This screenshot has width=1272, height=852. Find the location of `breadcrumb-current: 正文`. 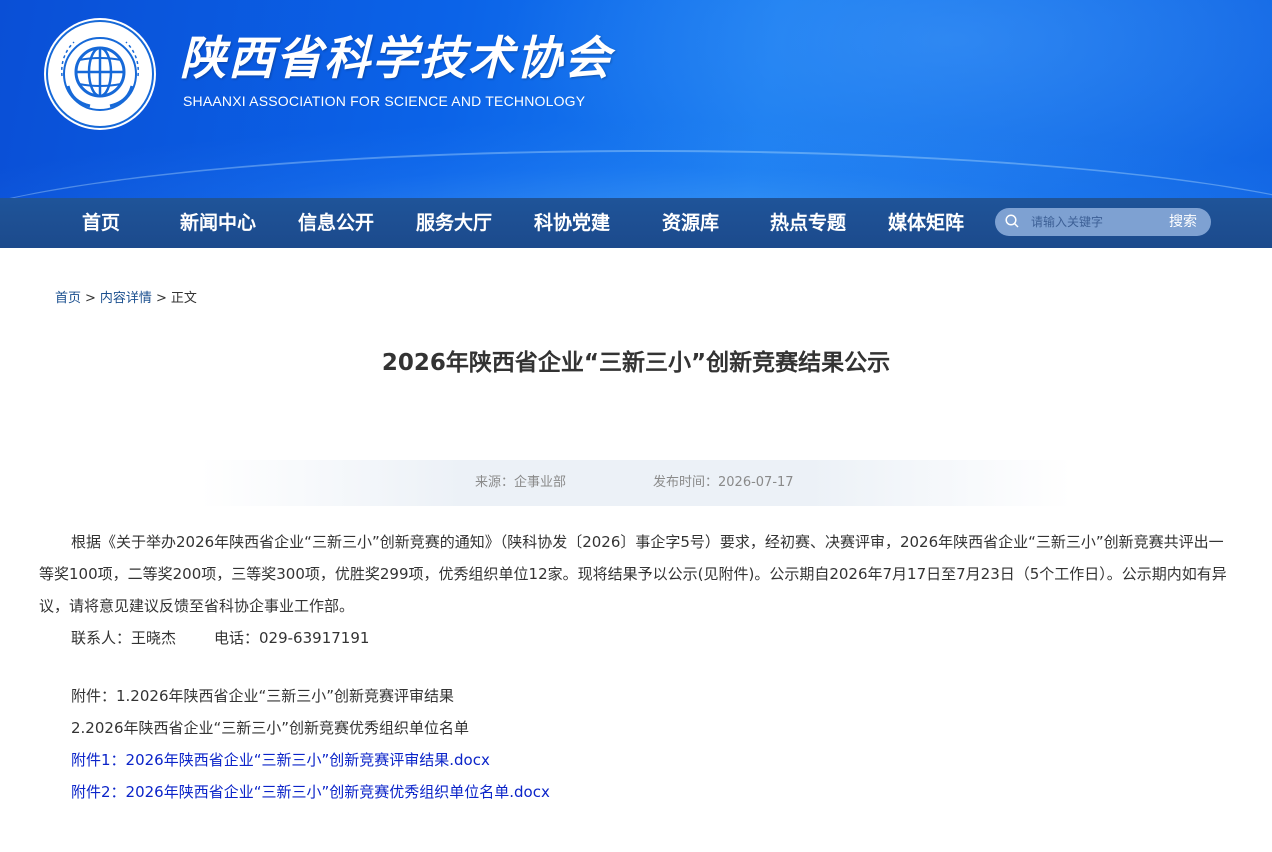

breadcrumb-current: 正文 is located at coordinates (183, 298).